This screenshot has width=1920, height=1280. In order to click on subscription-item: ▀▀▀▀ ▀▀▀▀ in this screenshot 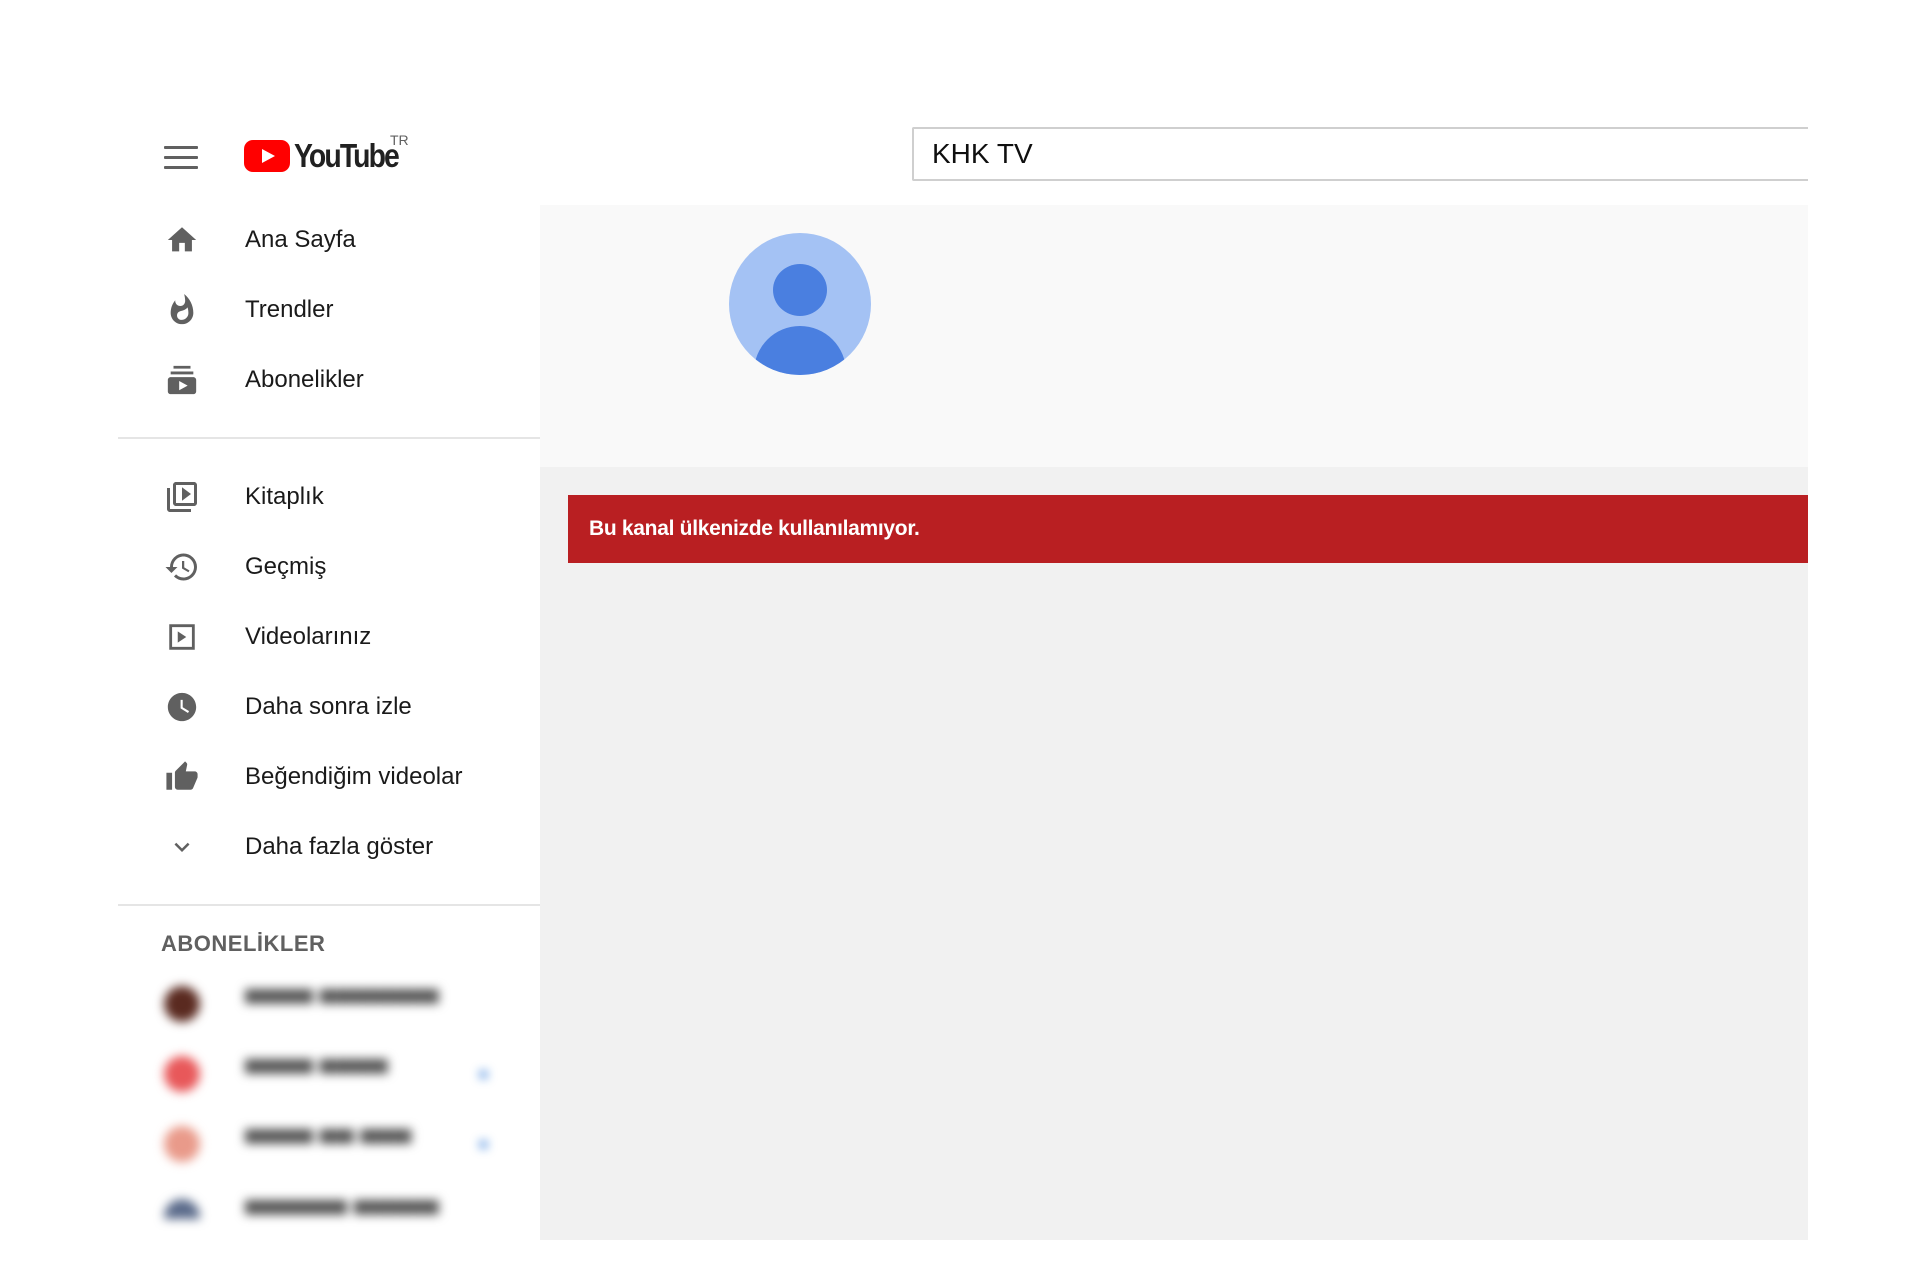, I will do `click(329, 1074)`.